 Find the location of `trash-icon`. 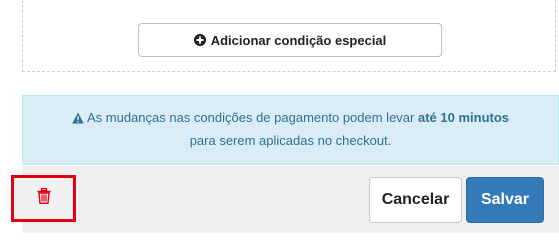

trash-icon is located at coordinates (44, 198).